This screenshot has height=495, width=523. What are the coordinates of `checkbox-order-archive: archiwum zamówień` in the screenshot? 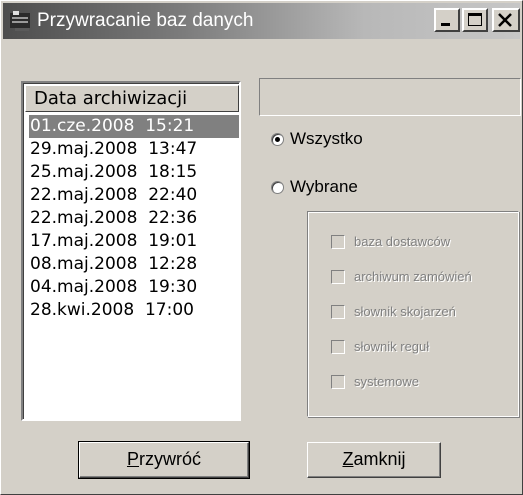 It's located at (401, 276).